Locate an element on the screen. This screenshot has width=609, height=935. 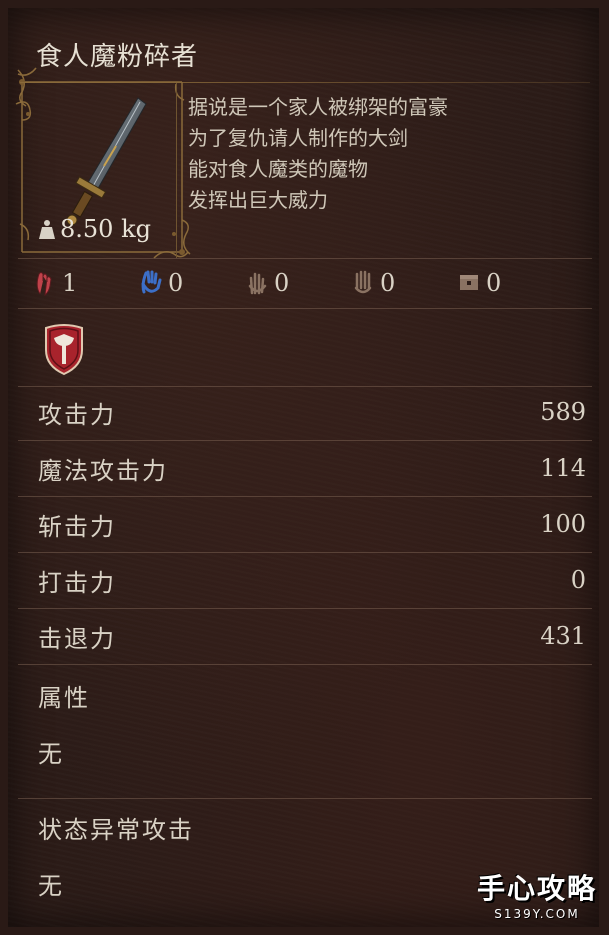
status-attack-label: 状态异常攻击 is located at coordinates (116, 830).